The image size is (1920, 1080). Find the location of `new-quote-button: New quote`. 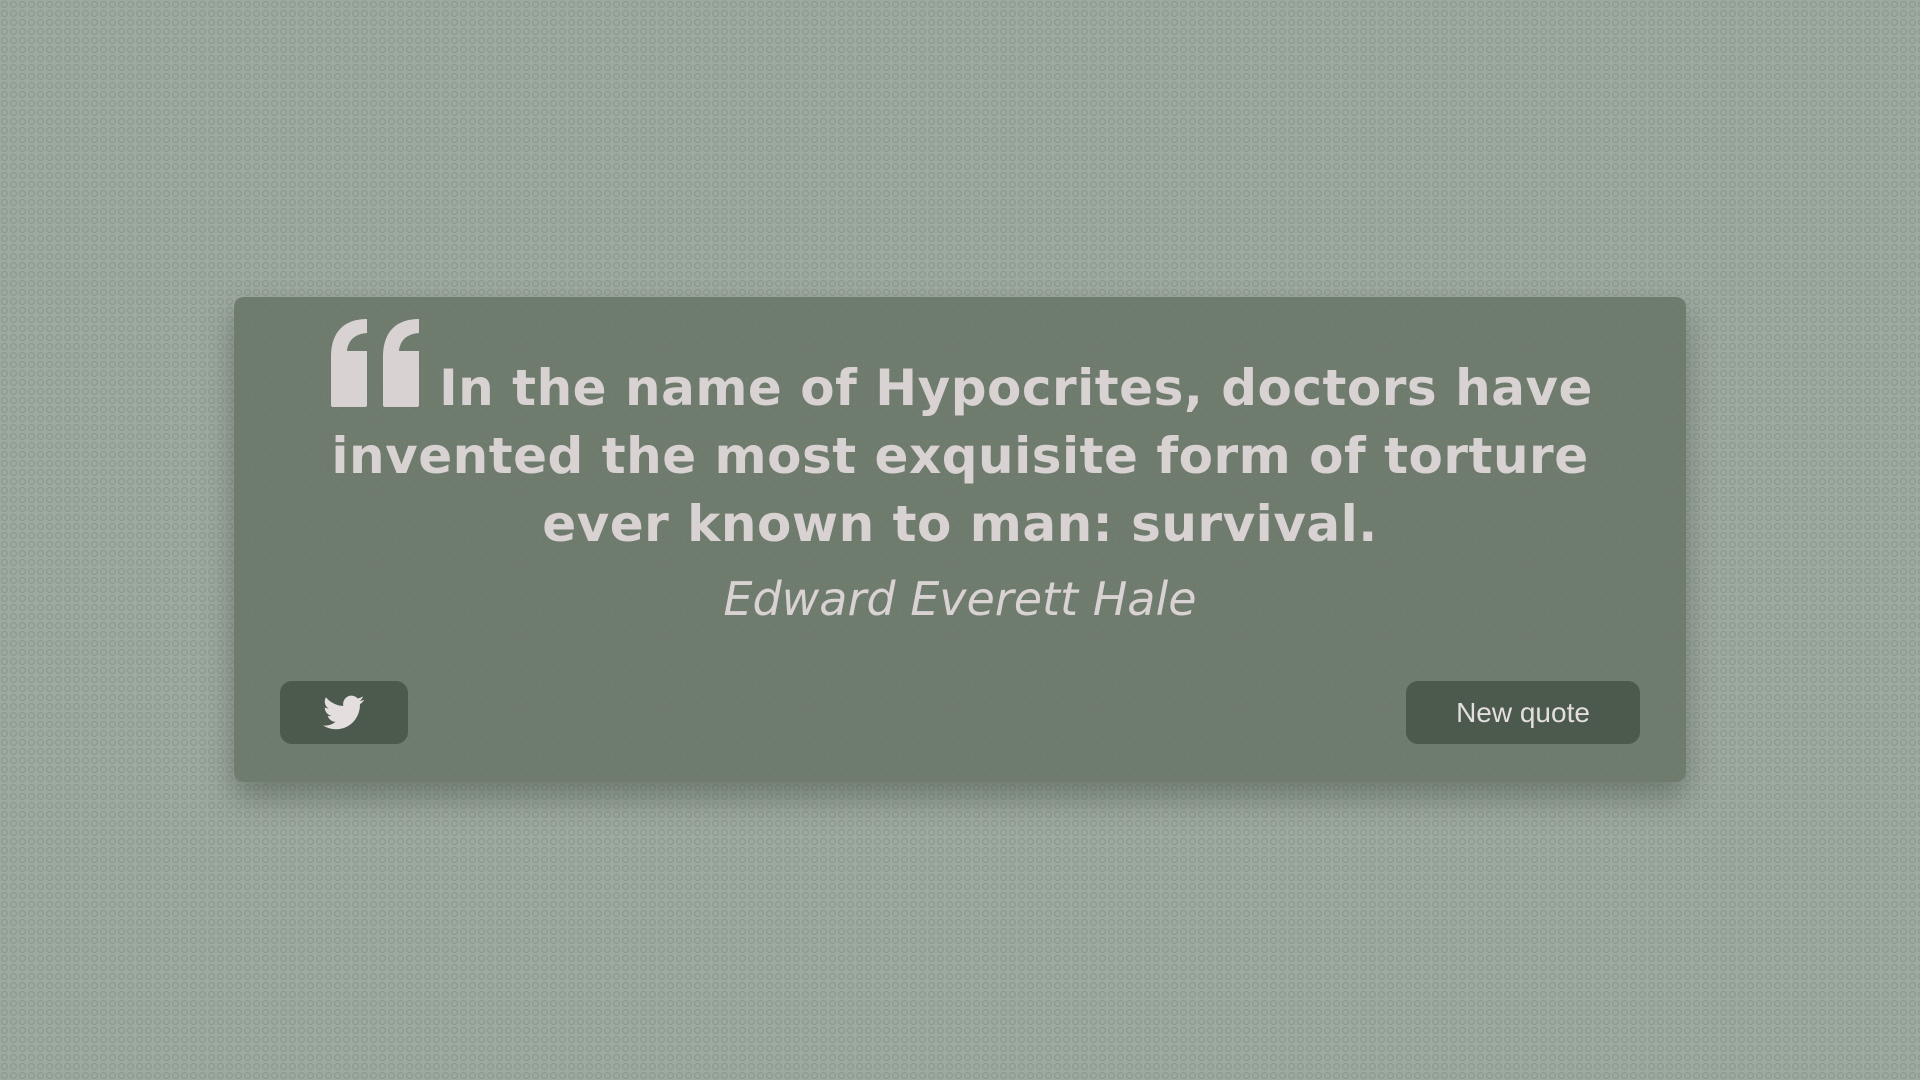

new-quote-button: New quote is located at coordinates (1523, 712).